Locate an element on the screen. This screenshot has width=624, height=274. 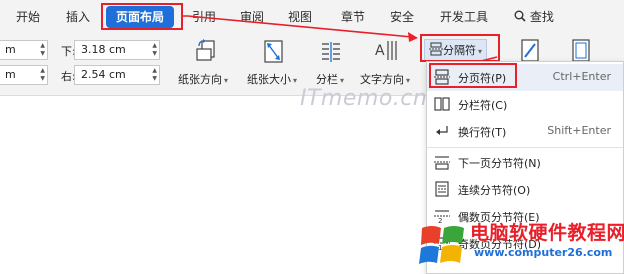
menu-item-label: 下一页分节符(N) is located at coordinates (499, 163).